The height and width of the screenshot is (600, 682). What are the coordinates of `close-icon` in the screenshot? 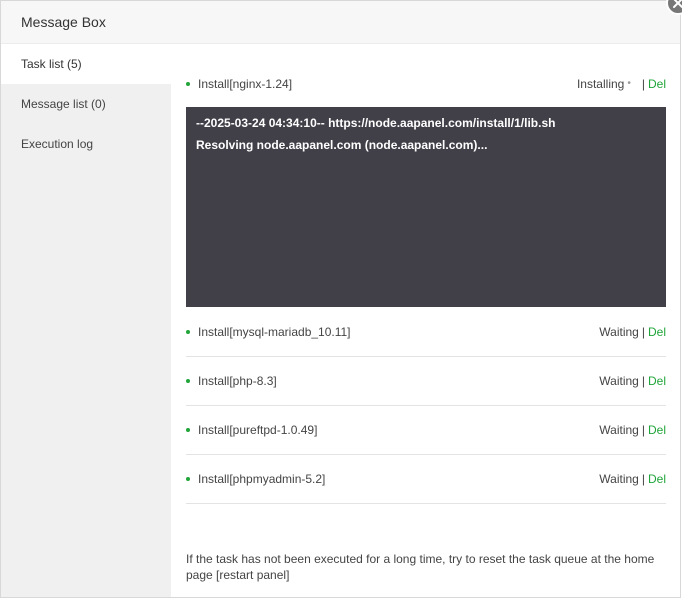 It's located at (677, 4).